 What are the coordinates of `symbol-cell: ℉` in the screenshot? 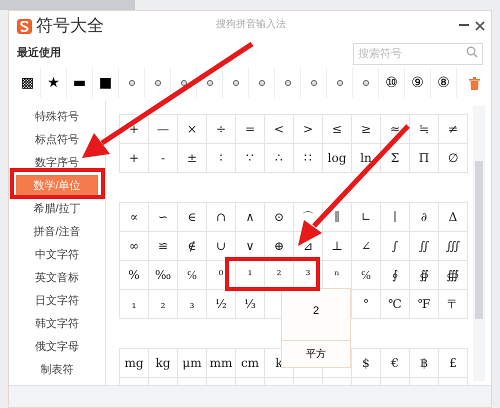 It's located at (424, 304).